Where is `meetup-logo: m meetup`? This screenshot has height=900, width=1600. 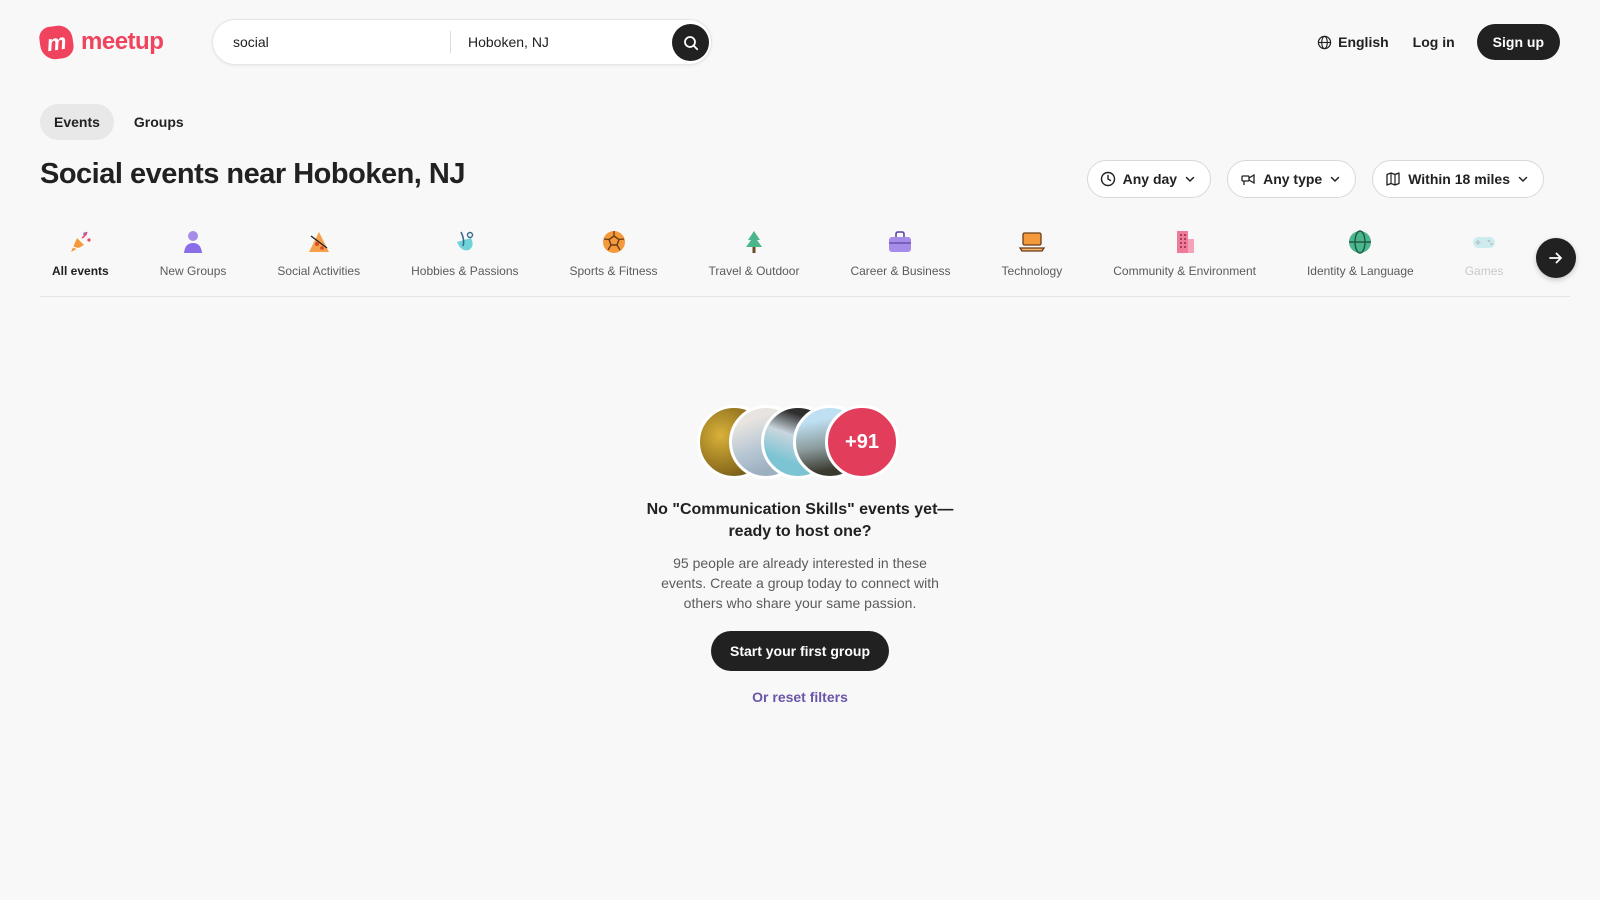 meetup-logo: m meetup is located at coordinates (100, 42).